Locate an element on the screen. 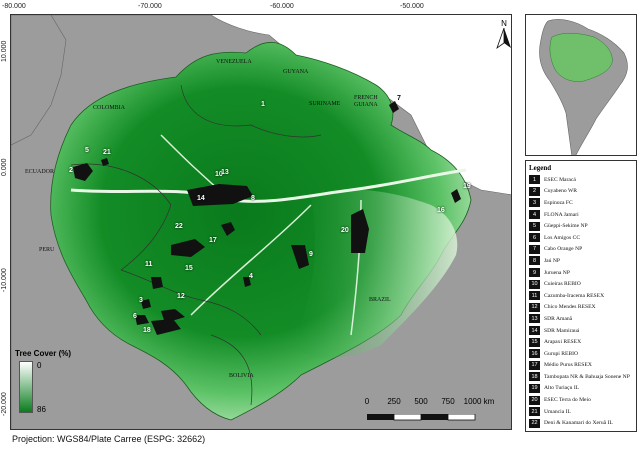  label-guyana: GUYANA is located at coordinates (296, 72).